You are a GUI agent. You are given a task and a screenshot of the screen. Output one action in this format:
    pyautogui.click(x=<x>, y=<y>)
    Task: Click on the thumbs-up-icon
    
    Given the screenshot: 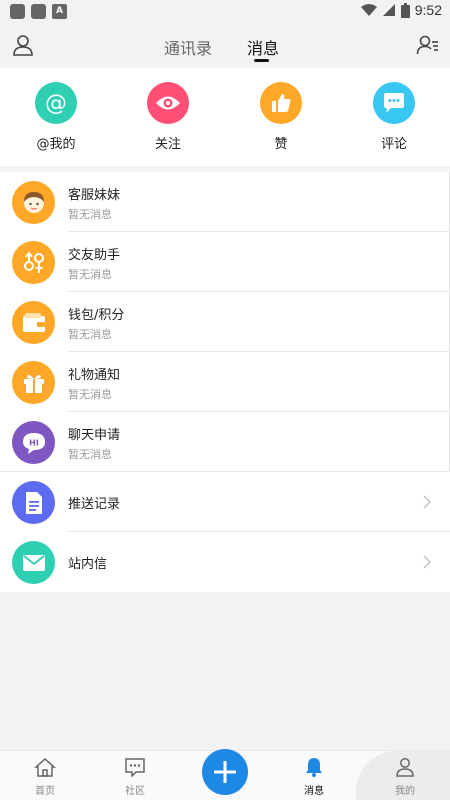 What is the action you would take?
    pyautogui.click(x=281, y=103)
    